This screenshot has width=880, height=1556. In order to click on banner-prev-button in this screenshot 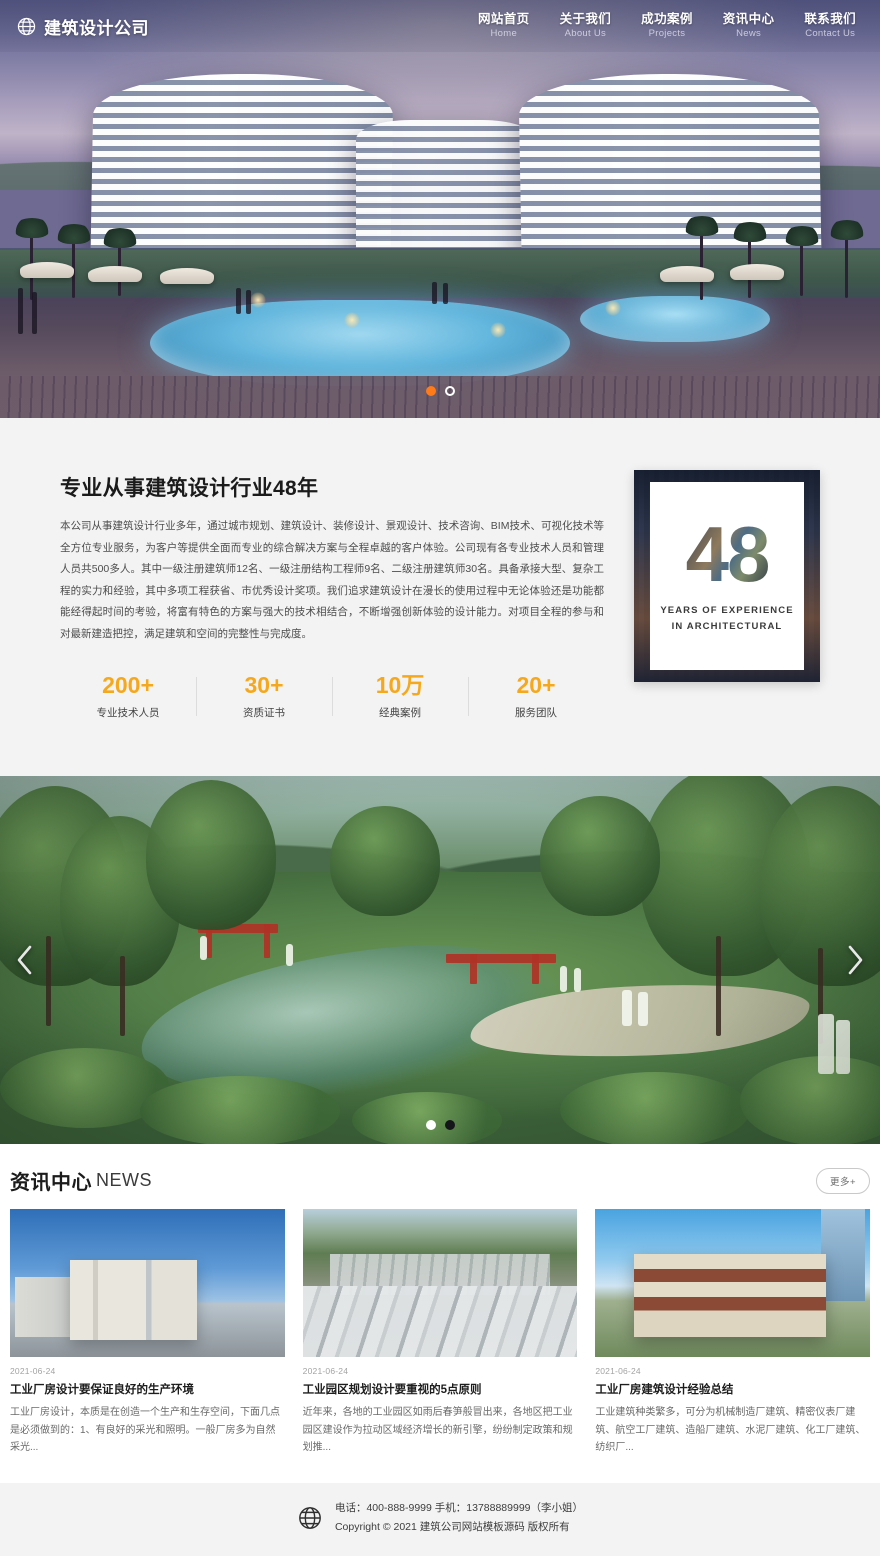, I will do `click(25, 960)`.